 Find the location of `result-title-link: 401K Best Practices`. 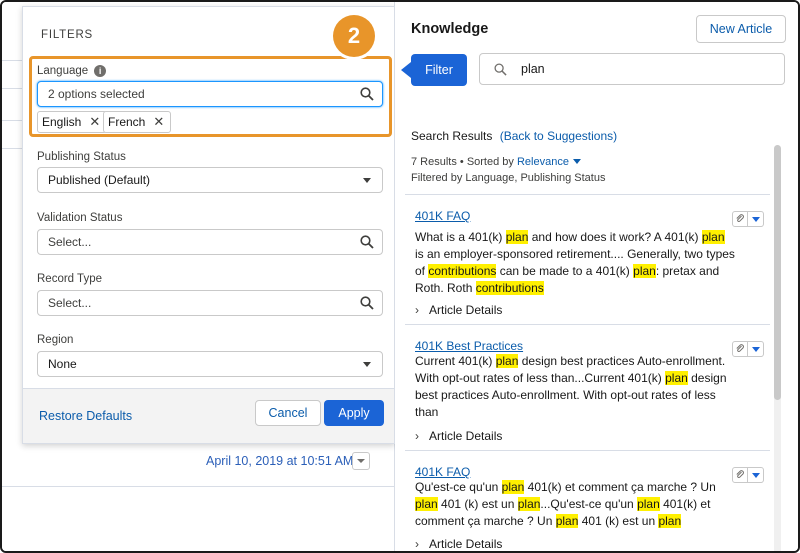

result-title-link: 401K Best Practices is located at coordinates (469, 346).